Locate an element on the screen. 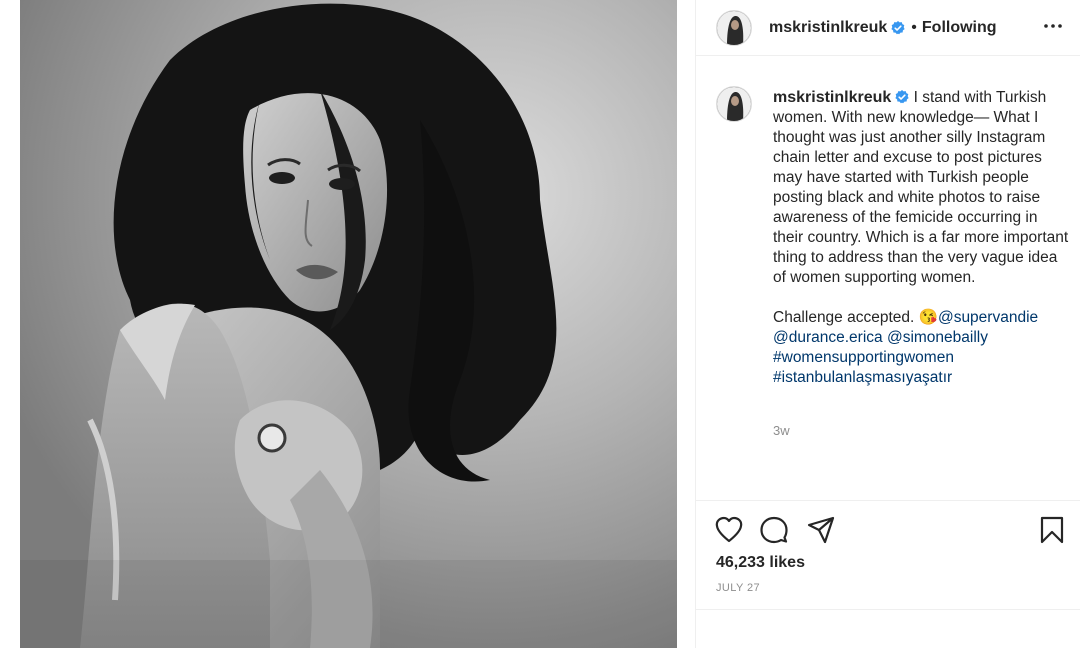  caption-username: mskristinlkreuk is located at coordinates (832, 97).